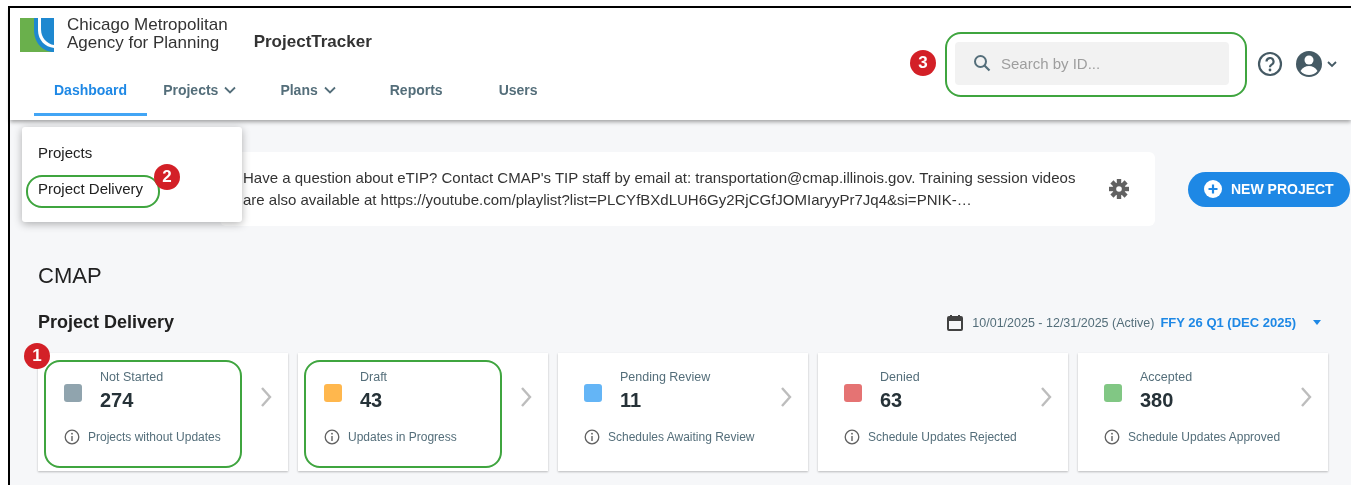  Describe the element at coordinates (1213, 189) in the screenshot. I see `plus-circle-icon` at that location.